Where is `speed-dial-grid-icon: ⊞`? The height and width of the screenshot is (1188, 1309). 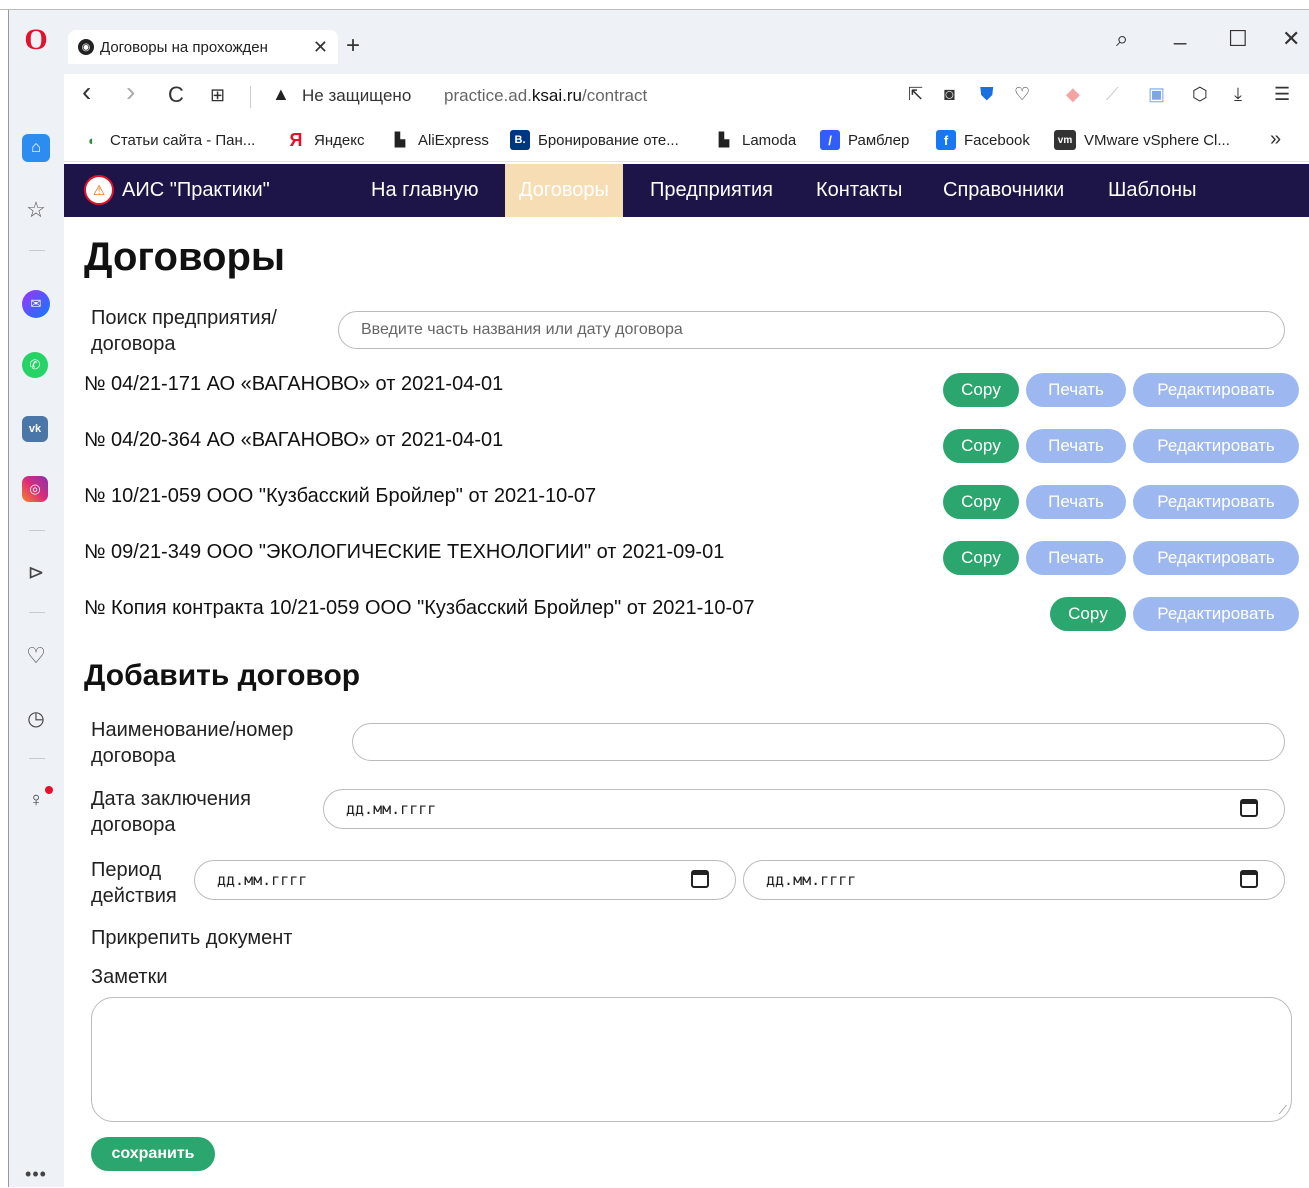
speed-dial-grid-icon: ⊞ is located at coordinates (217, 95).